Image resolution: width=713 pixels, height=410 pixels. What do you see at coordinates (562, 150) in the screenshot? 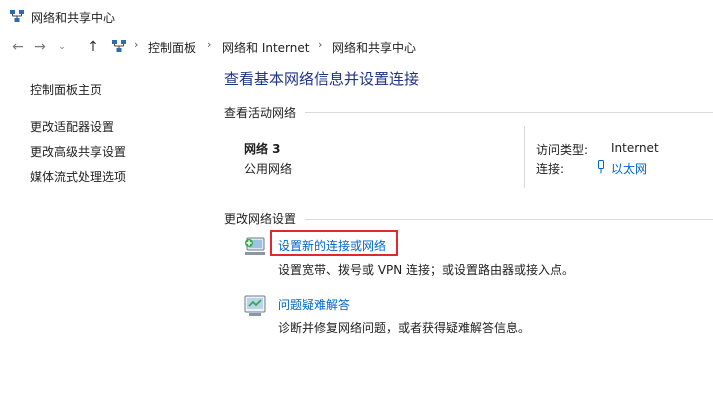
I see `access-type-label: 访问类型:` at bounding box center [562, 150].